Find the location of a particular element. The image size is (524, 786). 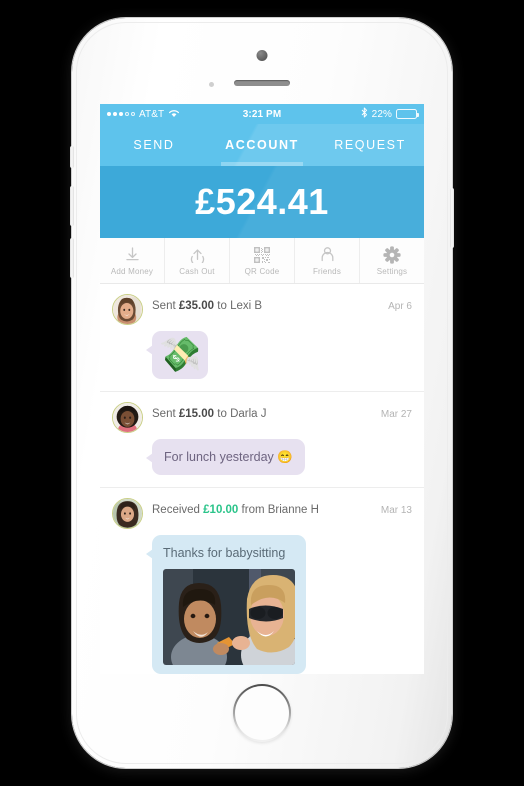

status-bar: AT&T 3:21 PM 22% is located at coordinates (262, 114).